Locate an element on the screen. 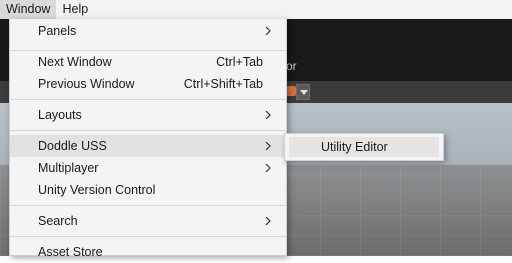 The height and width of the screenshot is (263, 512). chevron-down-icon is located at coordinates (303, 92).